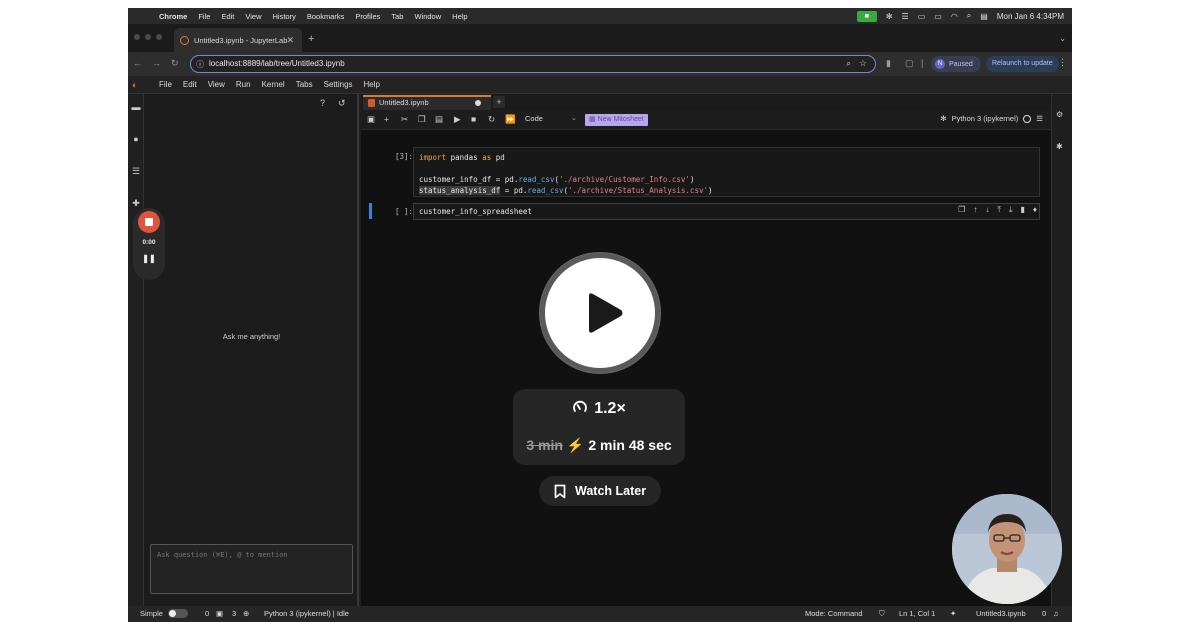 This screenshot has height=630, width=1200. What do you see at coordinates (848, 63) in the screenshot?
I see `zoom-icon: ⌕` at bounding box center [848, 63].